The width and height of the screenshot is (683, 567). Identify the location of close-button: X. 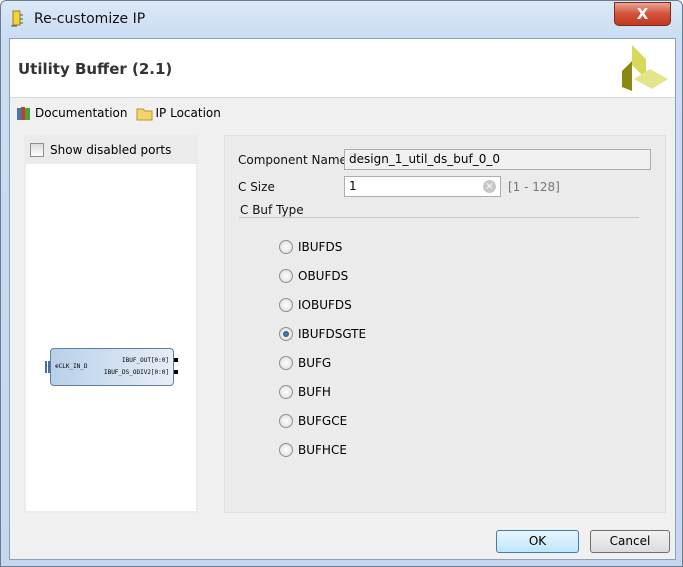
(642, 14).